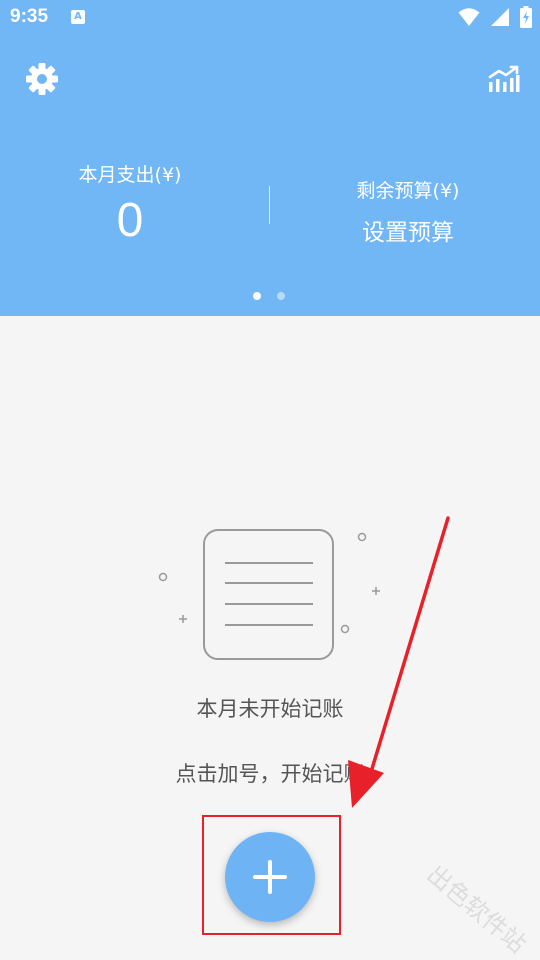 Image resolution: width=540 pixels, height=960 pixels. I want to click on settings-button, so click(42, 79).